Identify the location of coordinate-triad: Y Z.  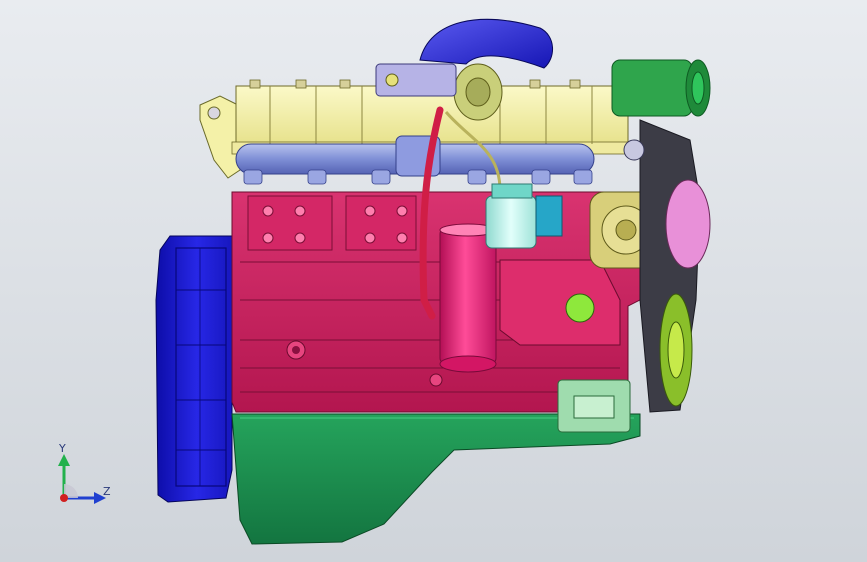
(84, 480).